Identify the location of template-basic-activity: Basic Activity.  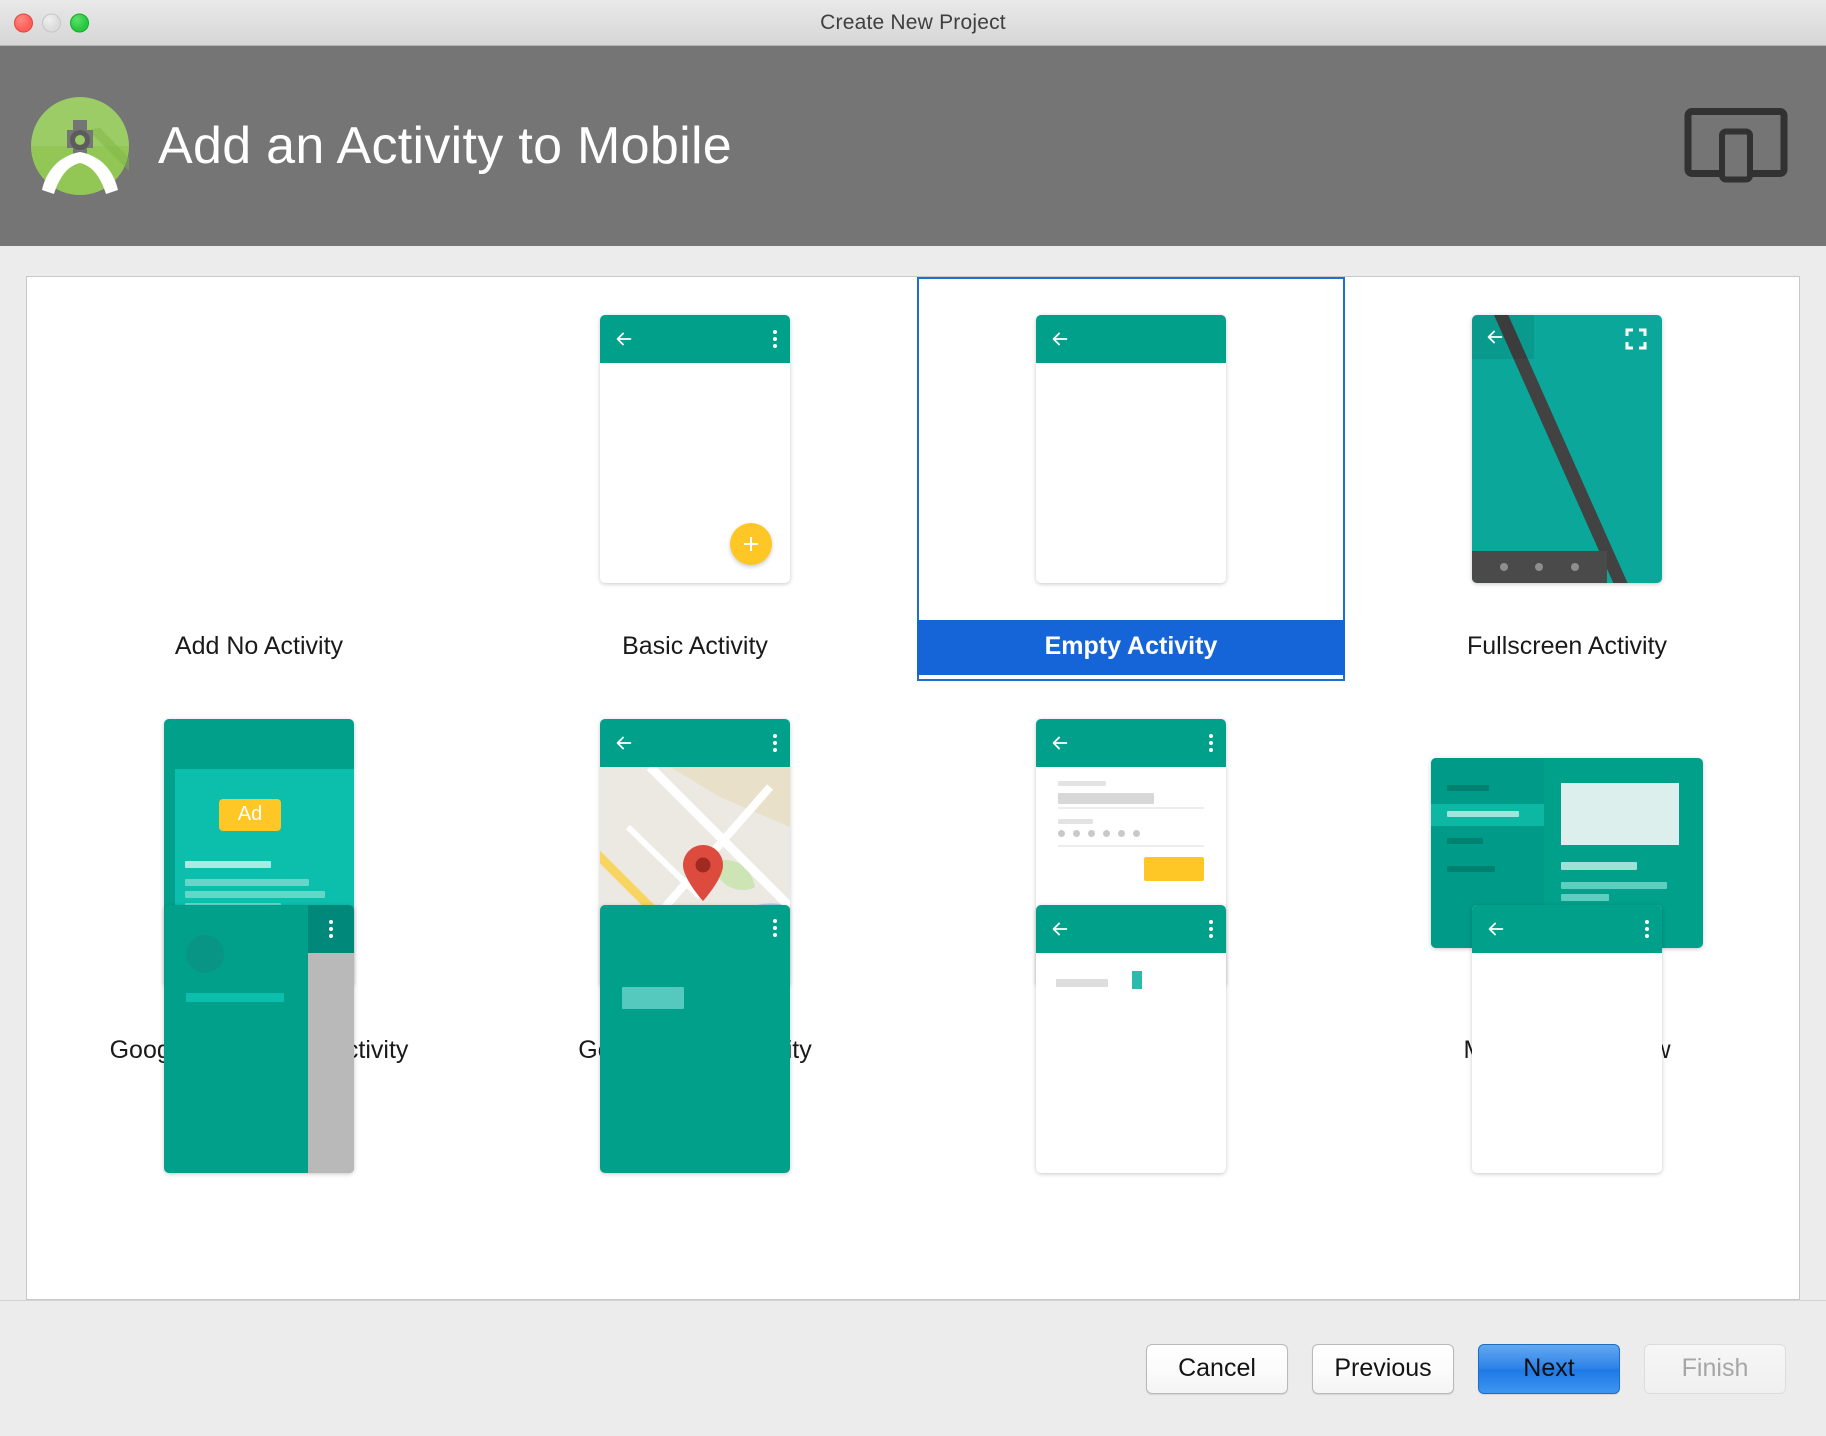
(695, 479).